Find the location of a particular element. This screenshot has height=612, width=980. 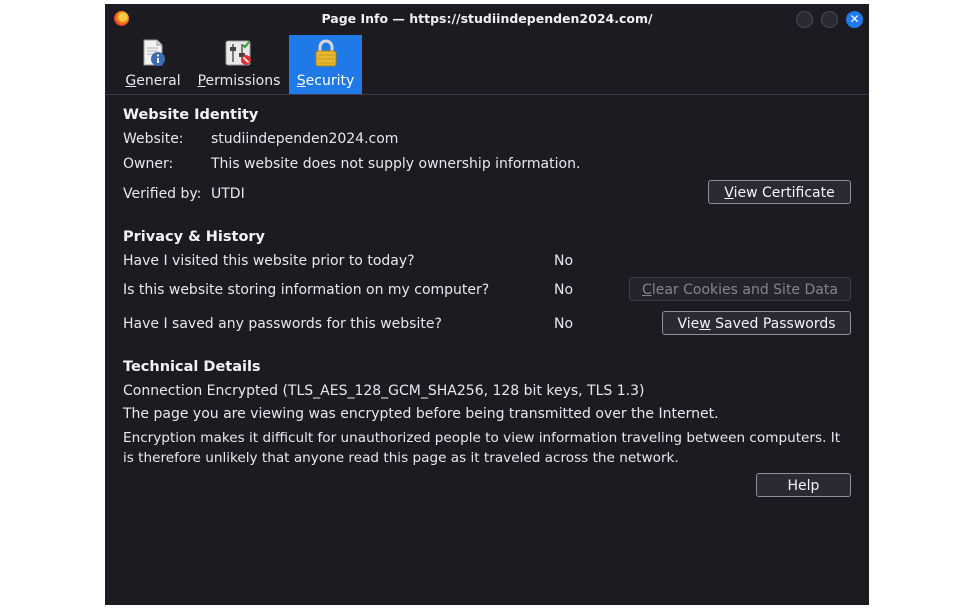

close-button: ✕ is located at coordinates (854, 19).